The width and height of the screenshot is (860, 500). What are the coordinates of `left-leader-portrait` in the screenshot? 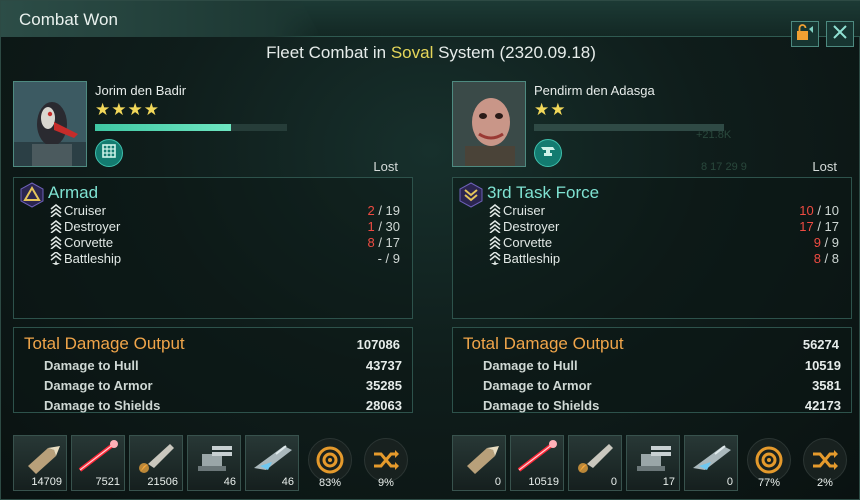 It's located at (50, 124).